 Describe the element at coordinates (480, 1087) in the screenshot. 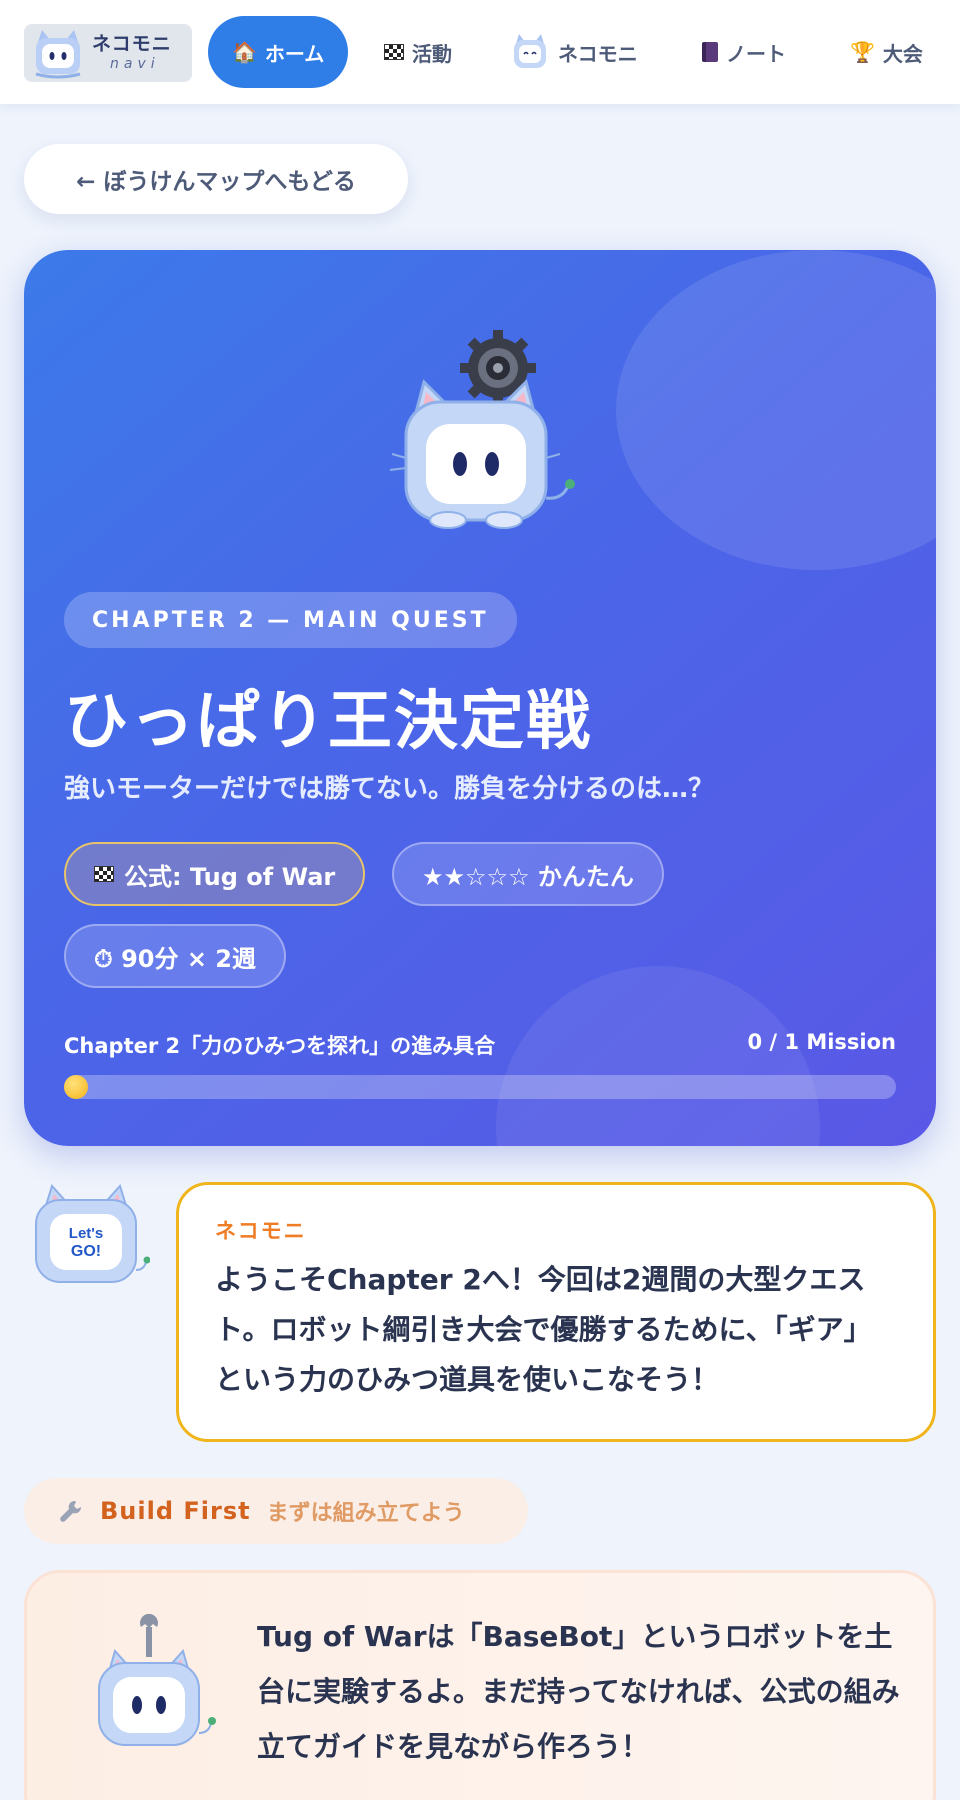

I see `progress-bar` at that location.